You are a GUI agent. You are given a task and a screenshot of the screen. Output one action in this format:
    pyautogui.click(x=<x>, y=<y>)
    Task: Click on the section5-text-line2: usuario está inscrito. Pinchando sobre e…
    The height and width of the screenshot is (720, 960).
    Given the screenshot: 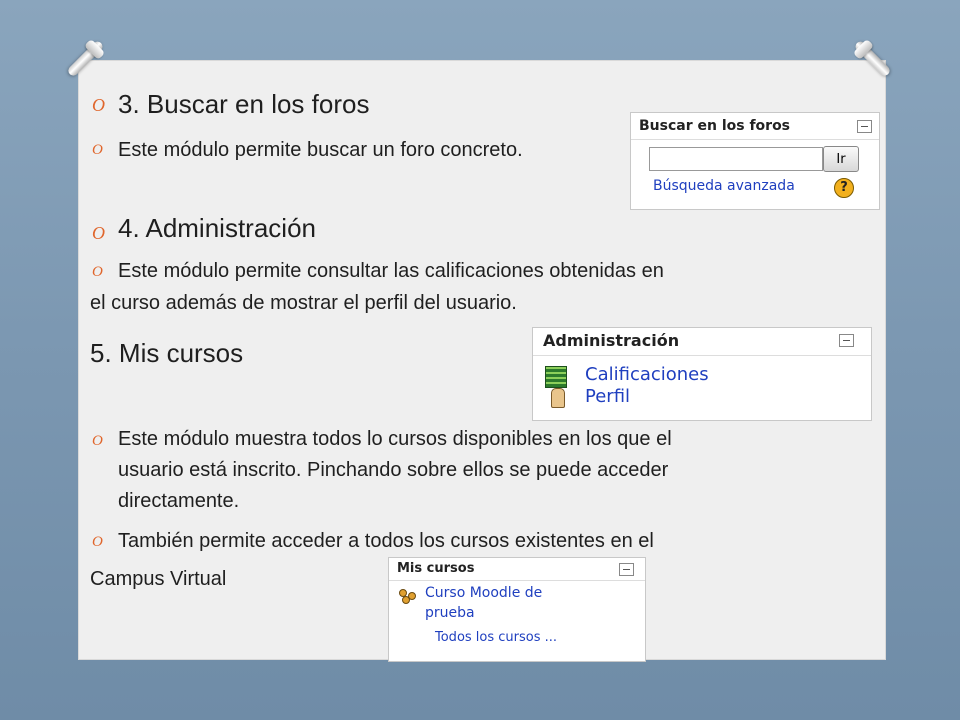 What is the action you would take?
    pyautogui.click(x=393, y=470)
    